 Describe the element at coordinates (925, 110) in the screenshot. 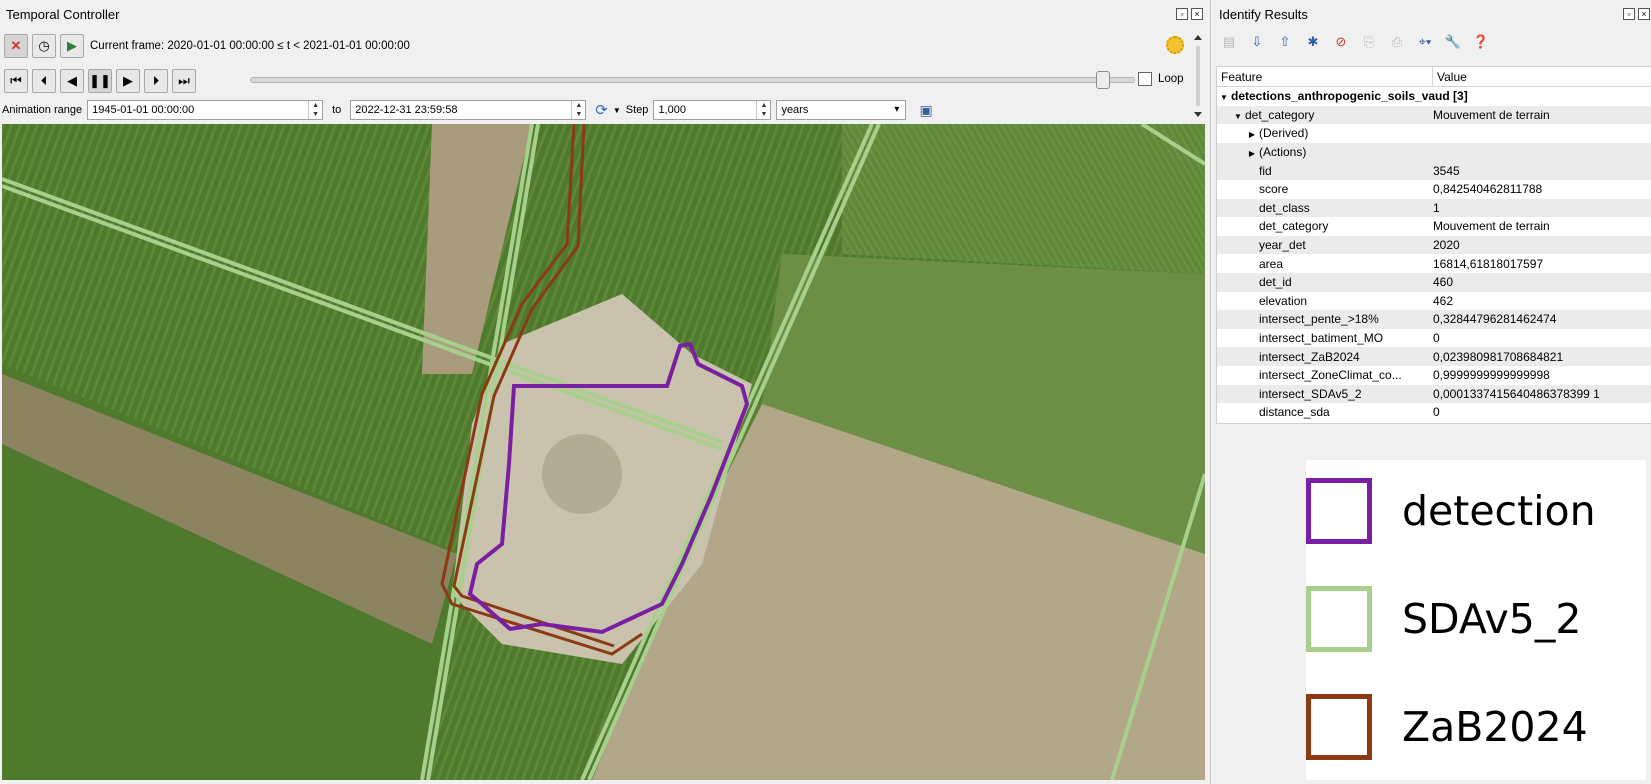

I see `save-icon: ▣` at that location.